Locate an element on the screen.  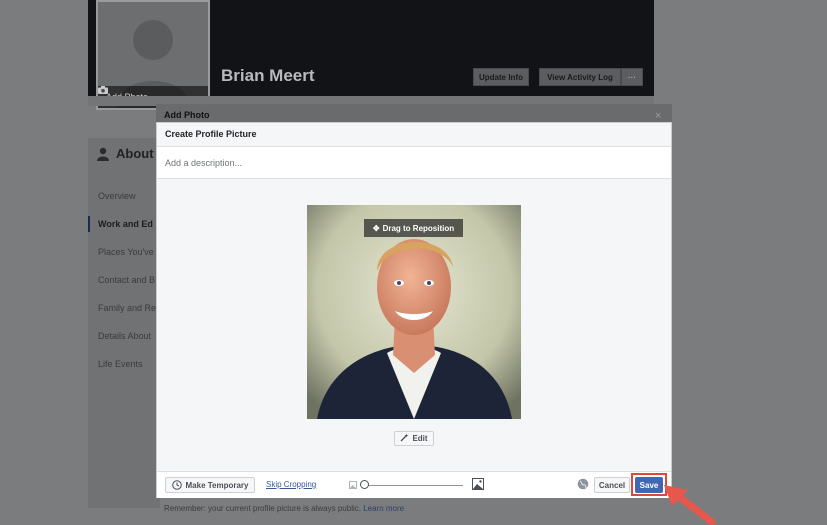
annotation-arrow-icon is located at coordinates (690, 505).